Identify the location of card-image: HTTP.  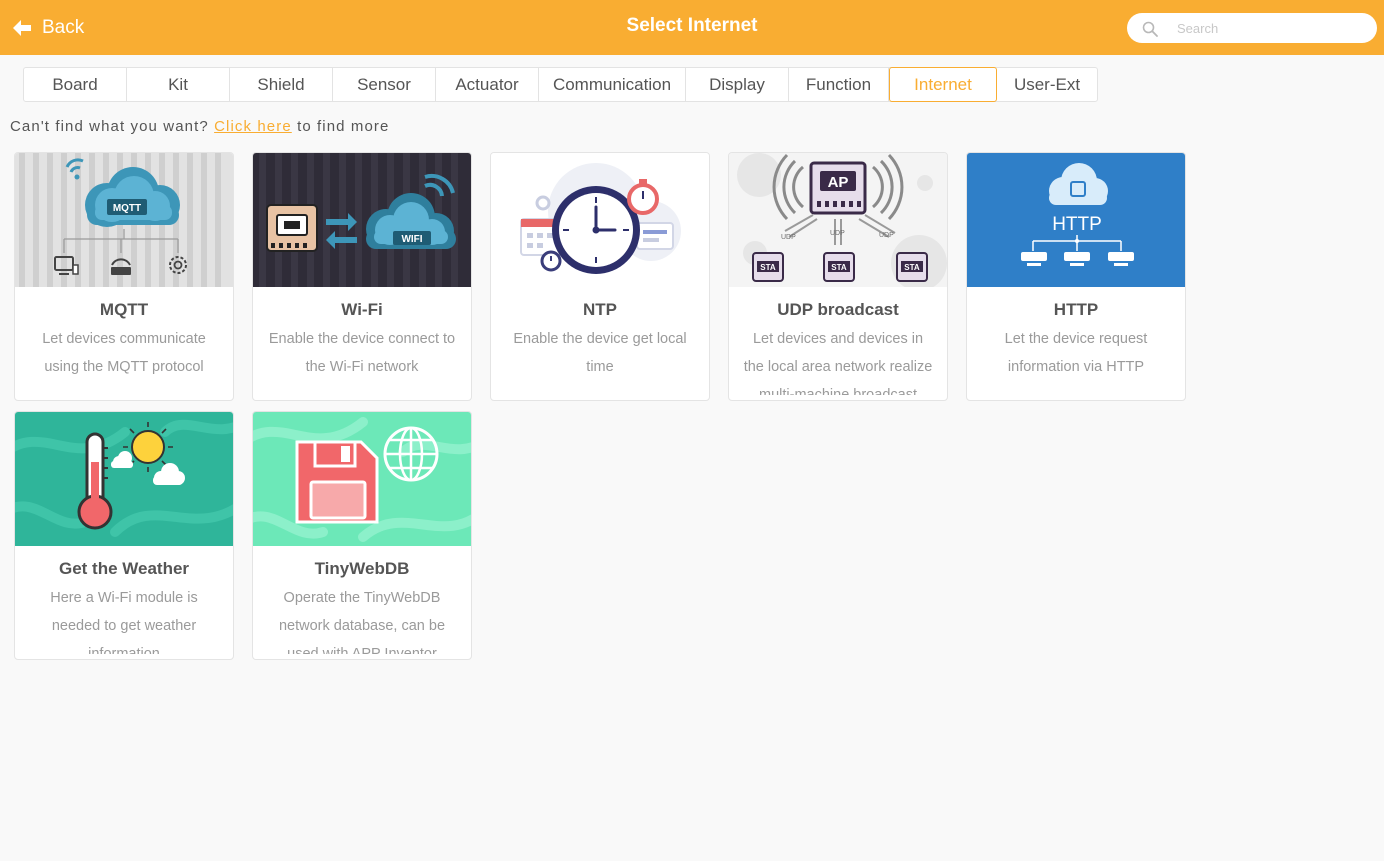
(1076, 220).